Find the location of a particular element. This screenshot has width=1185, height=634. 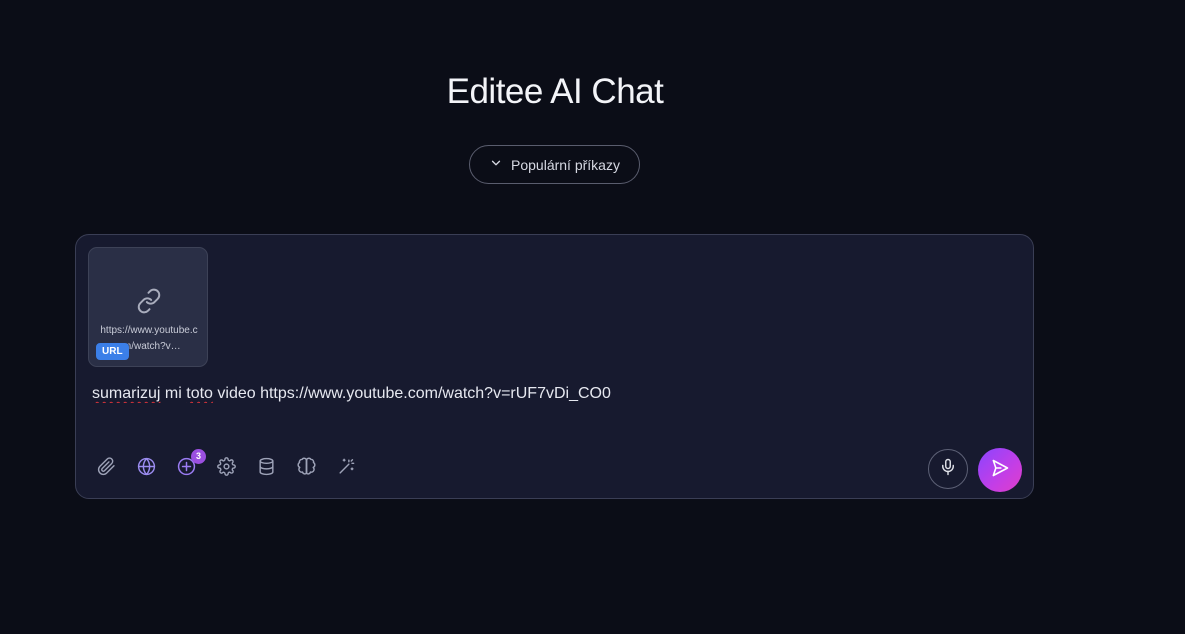

add-tools-button: 3 is located at coordinates (190, 465).